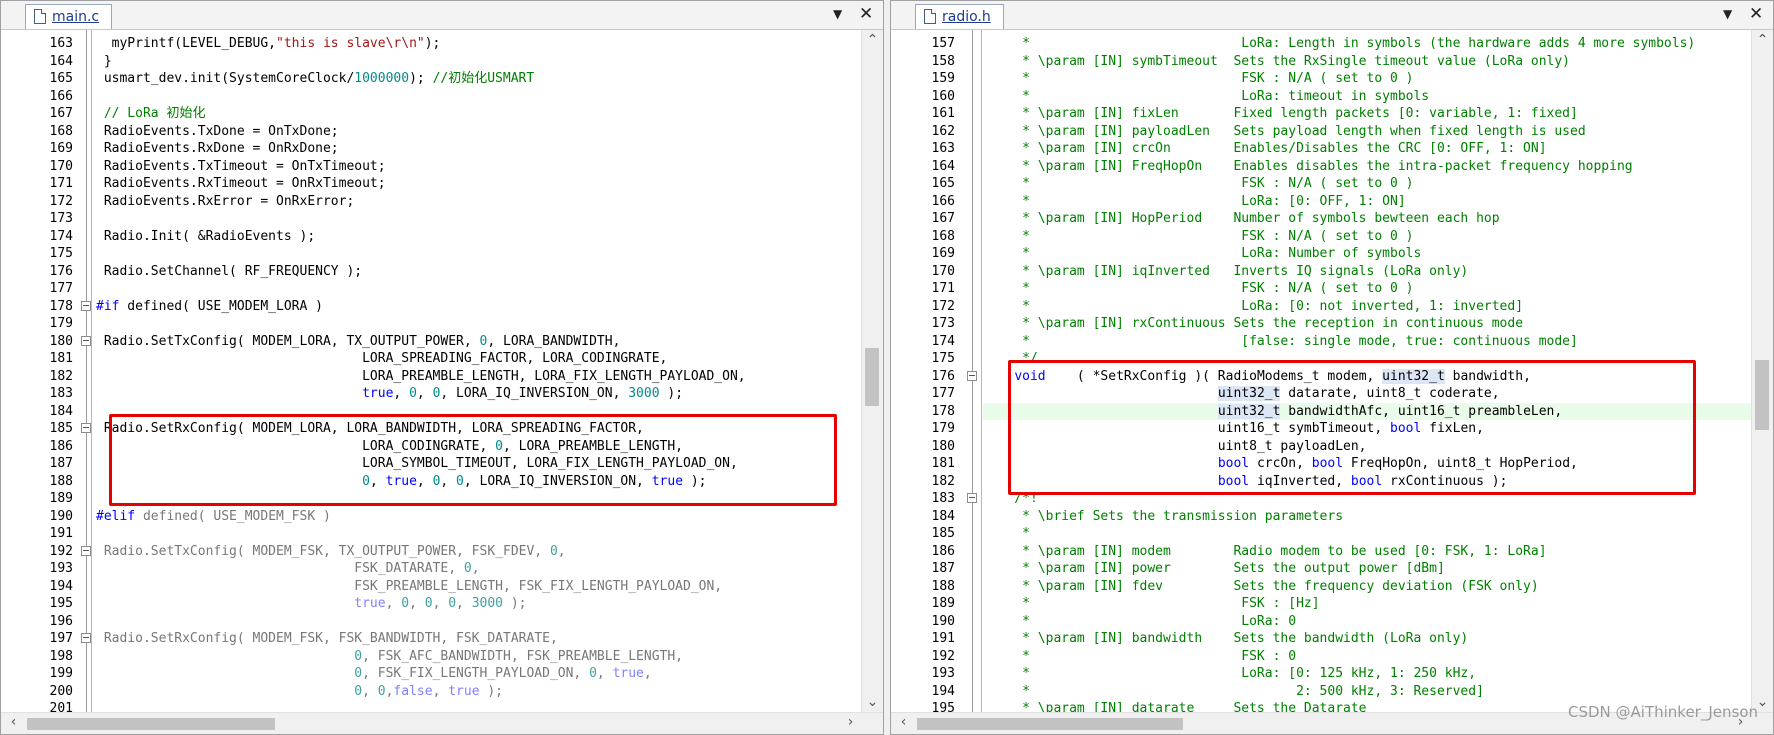 This screenshot has width=1774, height=735. Describe the element at coordinates (61, 288) in the screenshot. I see `line-number: 177` at that location.